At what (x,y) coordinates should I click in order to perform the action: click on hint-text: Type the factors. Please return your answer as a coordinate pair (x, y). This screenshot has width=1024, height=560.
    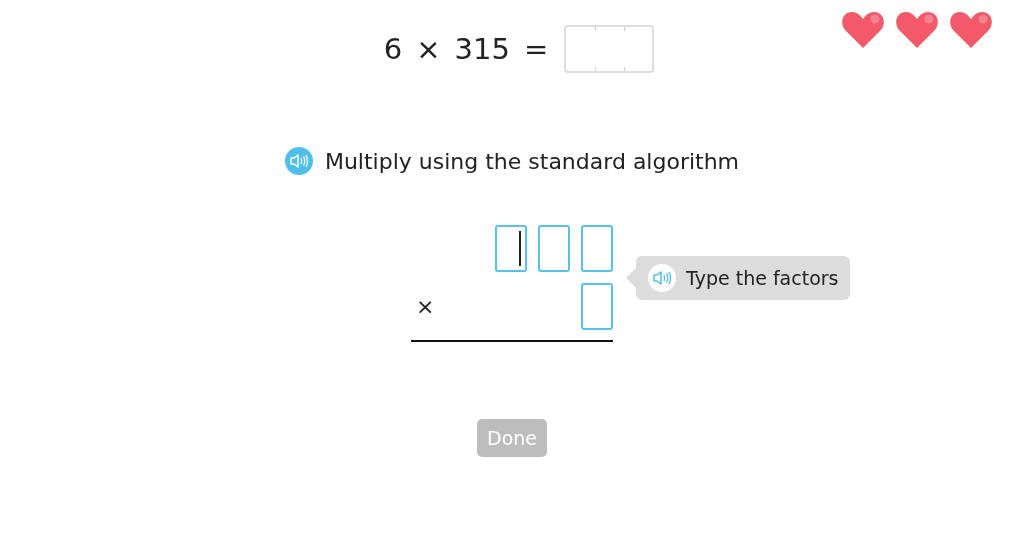
    Looking at the image, I should click on (762, 278).